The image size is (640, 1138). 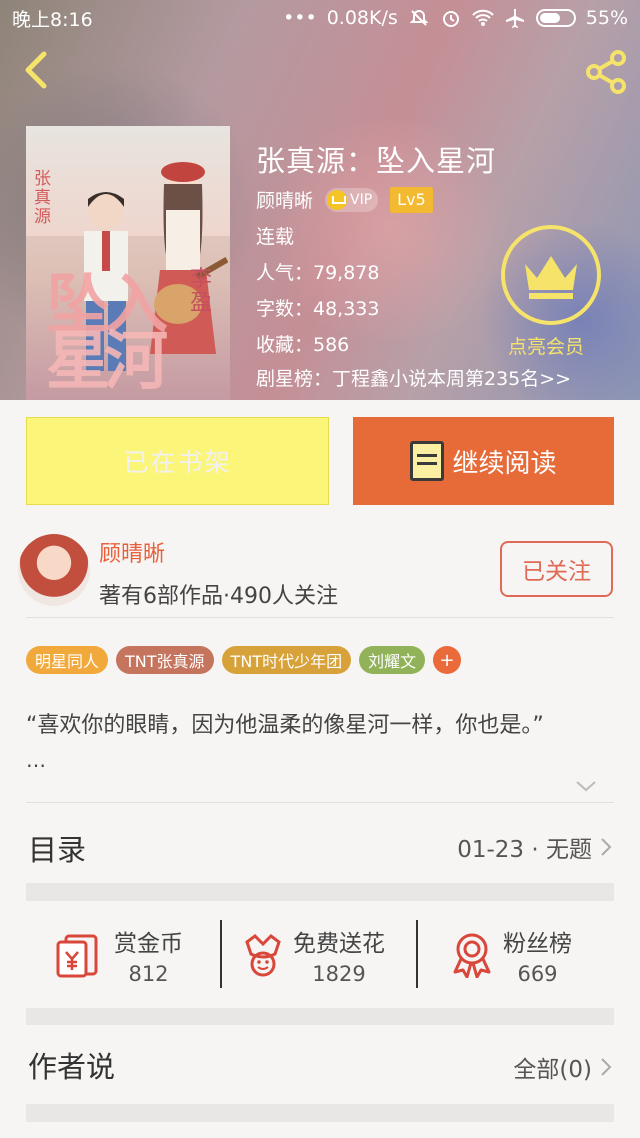 I want to click on status-bar: 晚上8:16 ••• 0.08K/s 55%, so click(x=320, y=18).